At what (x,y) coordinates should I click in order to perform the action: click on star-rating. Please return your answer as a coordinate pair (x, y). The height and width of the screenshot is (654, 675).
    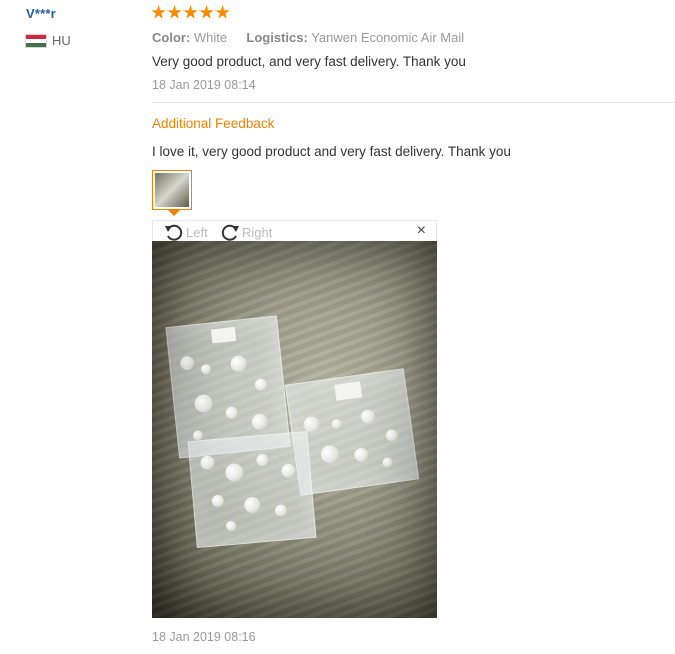
    Looking at the image, I should click on (190, 12).